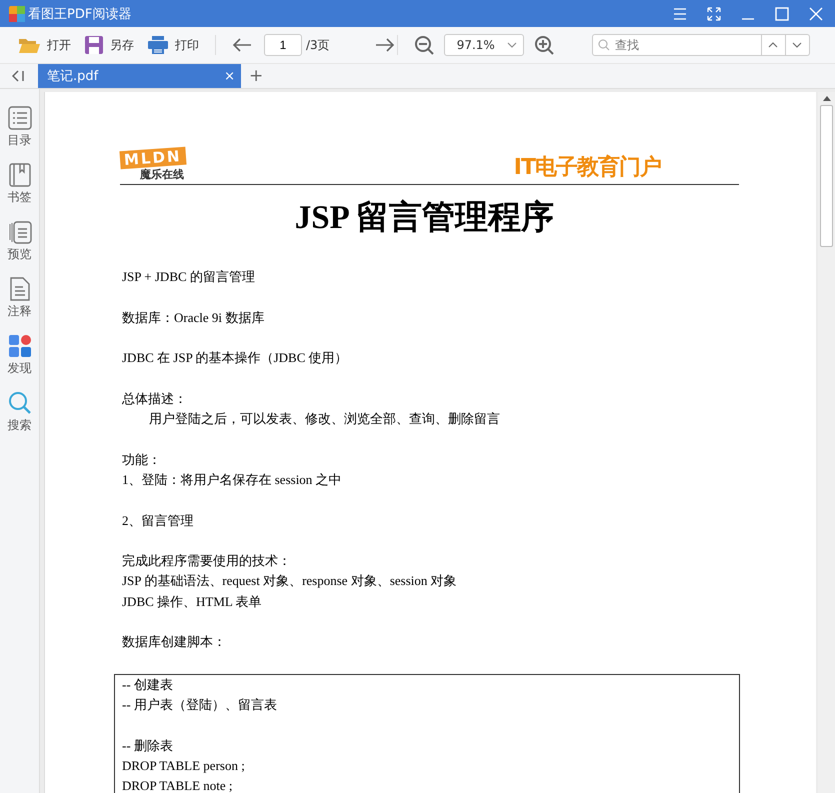 The image size is (835, 793). Describe the element at coordinates (162, 174) in the screenshot. I see `logo-tagline: 魔乐在线` at that location.